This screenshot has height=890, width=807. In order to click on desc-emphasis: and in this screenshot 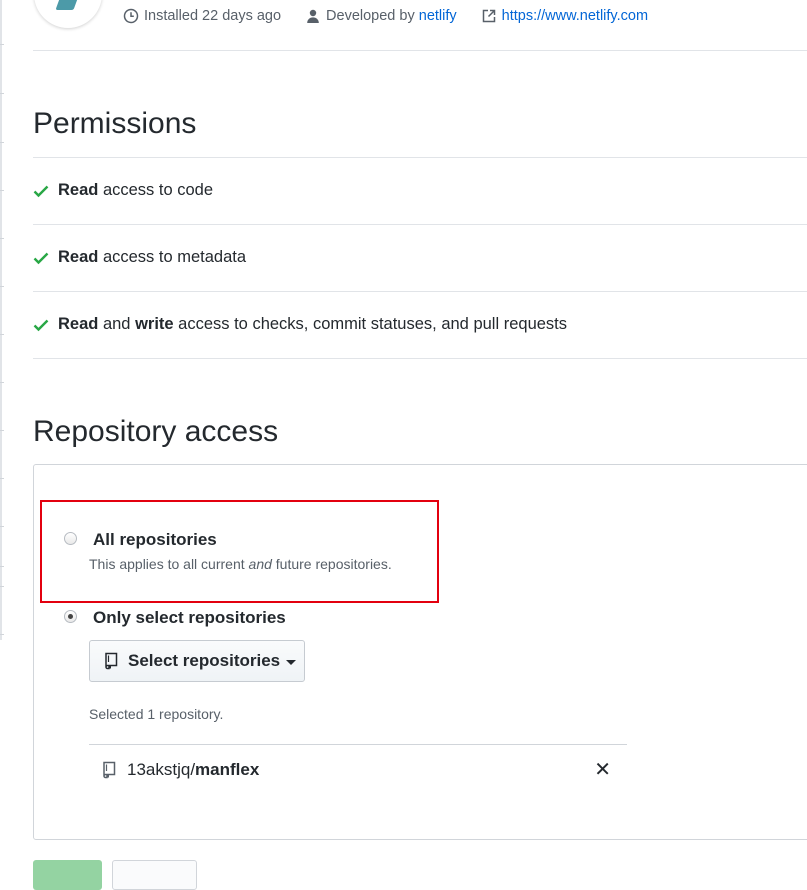, I will do `click(260, 564)`.